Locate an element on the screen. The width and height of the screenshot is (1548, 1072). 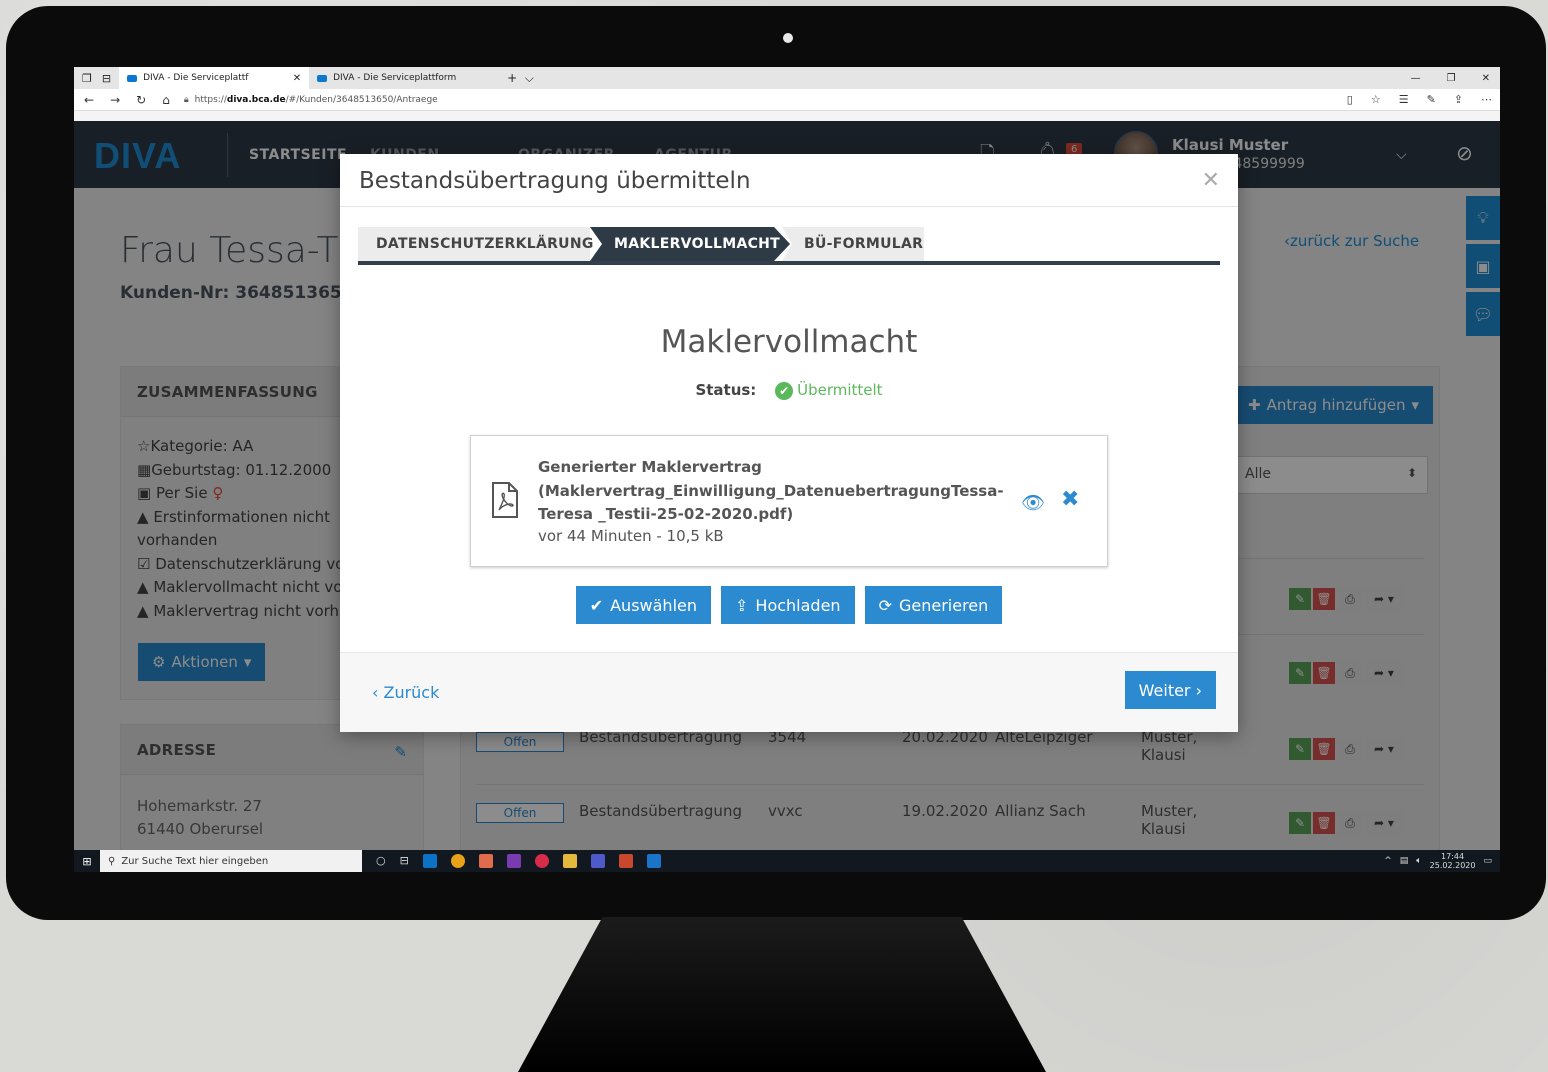
system-tray: ^ ▤ 🔈︎ 17:44 25.02.2020 ▭ is located at coordinates (1442, 861).